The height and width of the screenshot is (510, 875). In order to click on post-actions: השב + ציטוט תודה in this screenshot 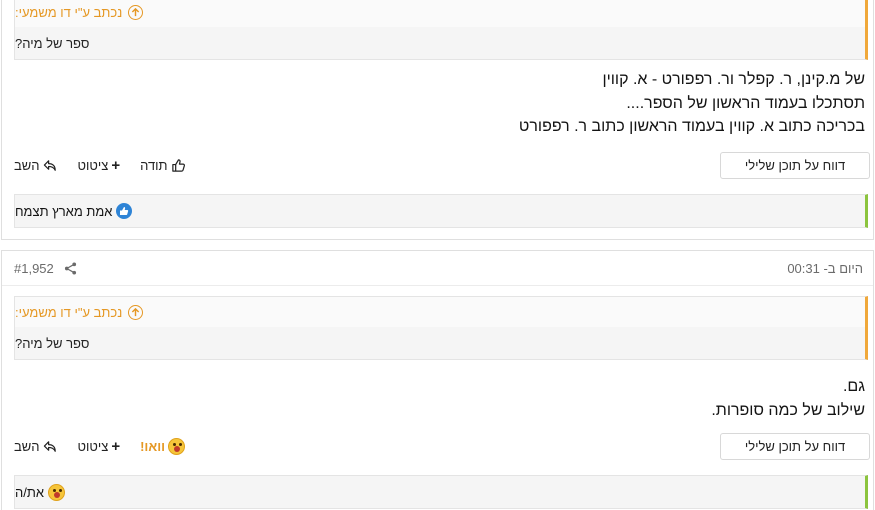, I will do `click(110, 165)`.